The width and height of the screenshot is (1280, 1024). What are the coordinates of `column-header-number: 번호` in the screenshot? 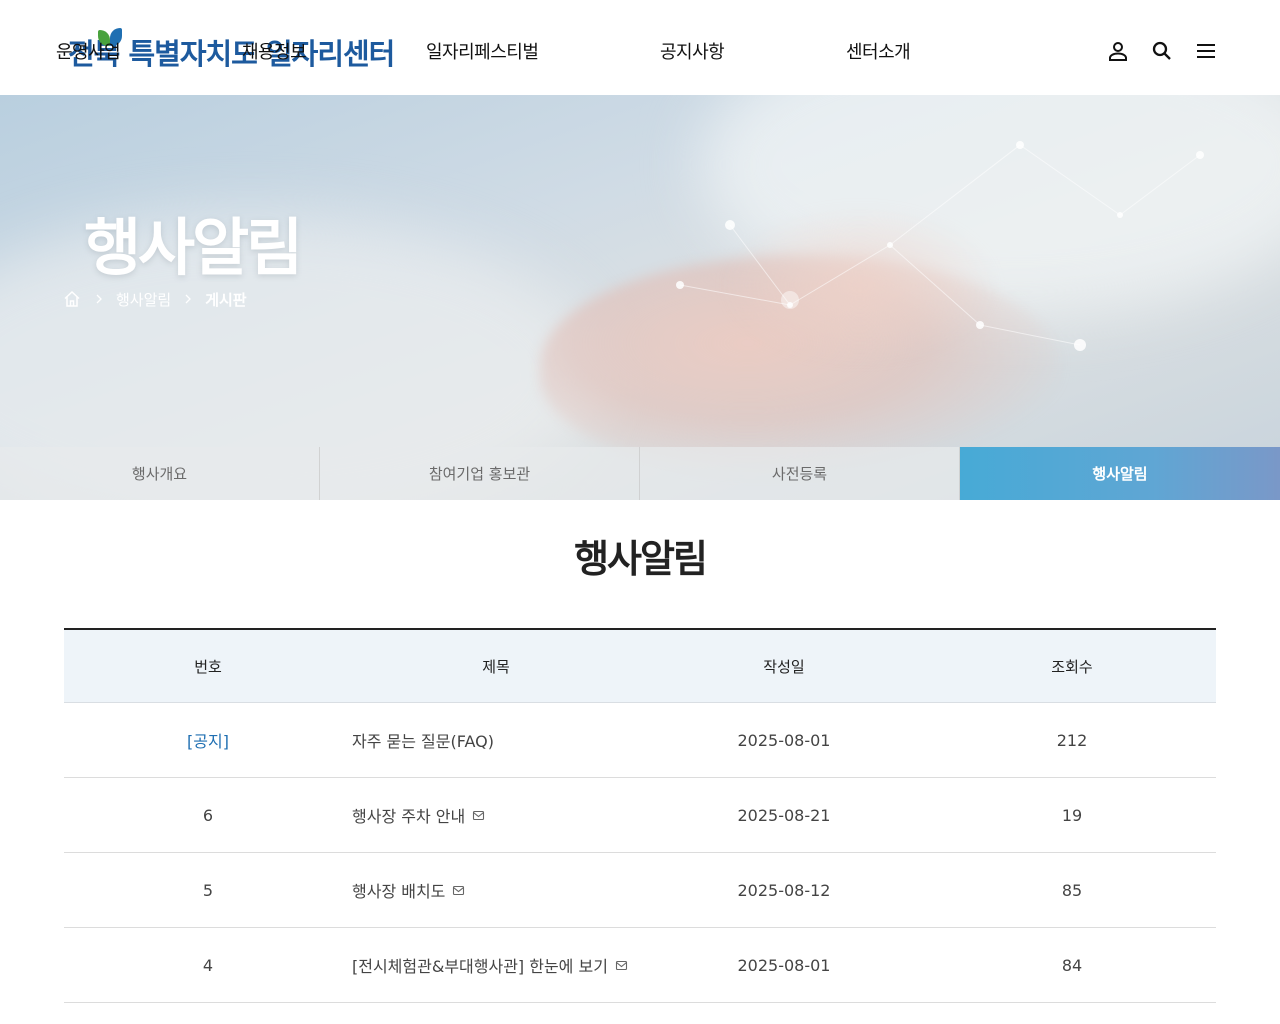 It's located at (208, 666).